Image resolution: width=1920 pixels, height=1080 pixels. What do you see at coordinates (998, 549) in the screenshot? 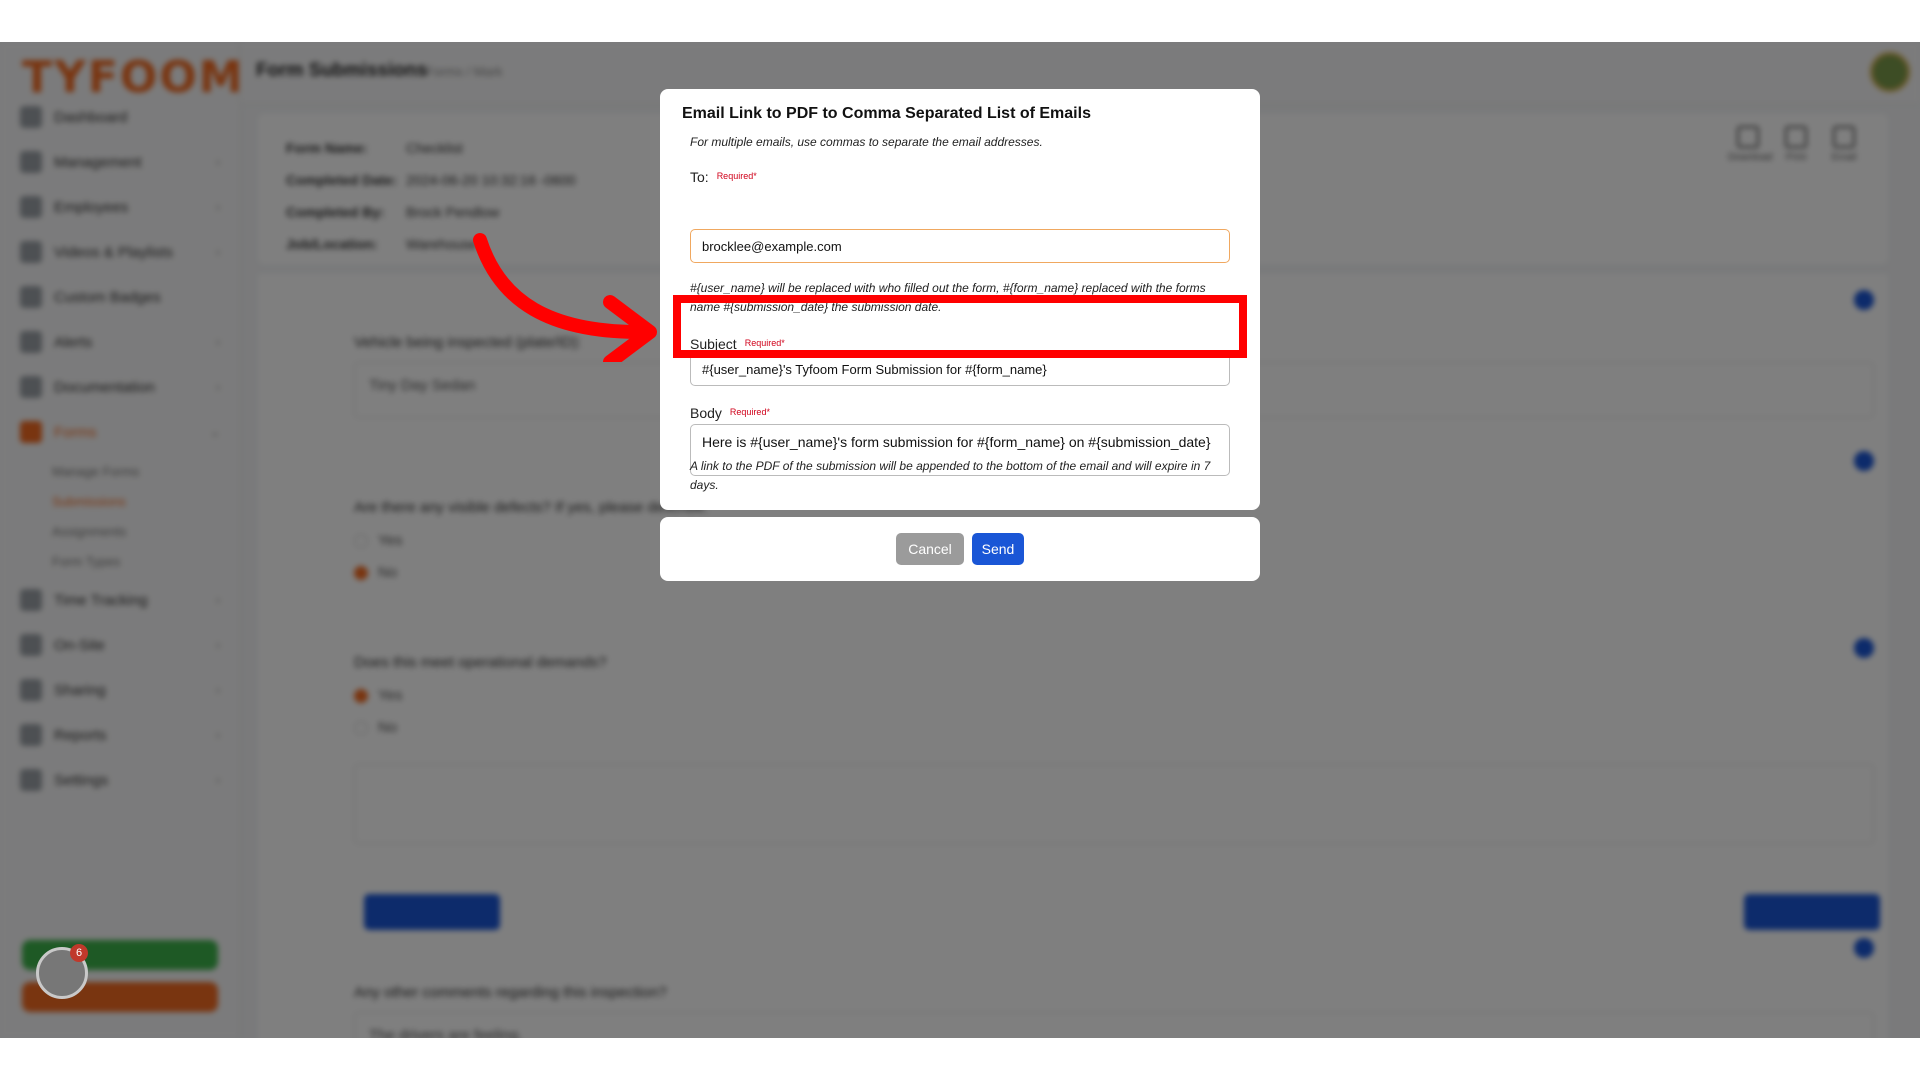
I see `send-button: Send` at bounding box center [998, 549].